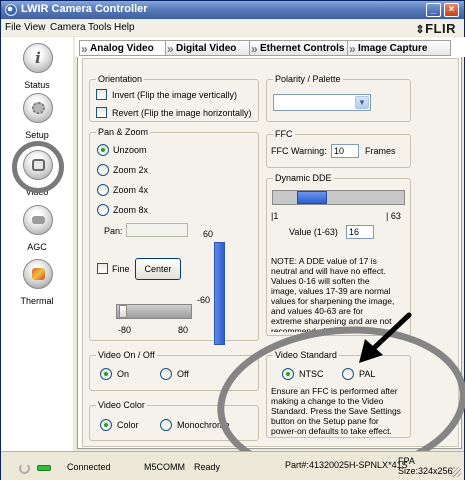 The image size is (465, 480). I want to click on menu-file: File, so click(13, 27).